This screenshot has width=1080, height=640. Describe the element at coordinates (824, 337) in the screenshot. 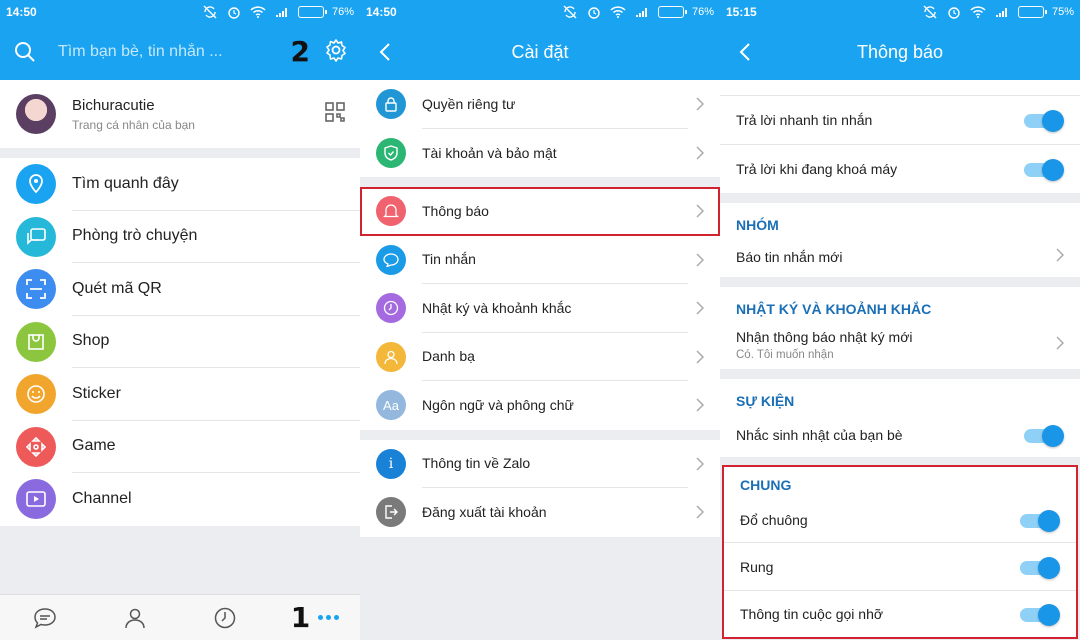

I see `notif-label: Nhận thông báo nhật ký mới` at that location.